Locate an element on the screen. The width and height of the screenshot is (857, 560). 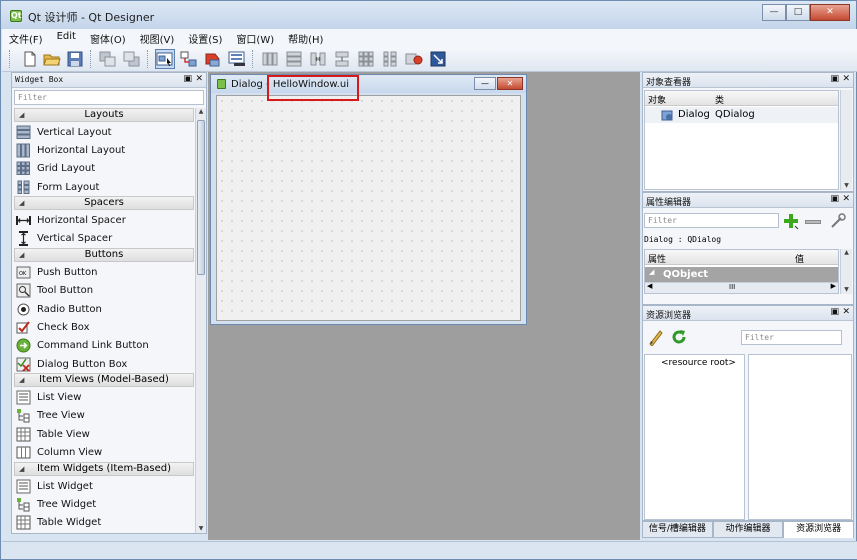
category-spacers: ◢ Spacers is located at coordinates (104, 203).